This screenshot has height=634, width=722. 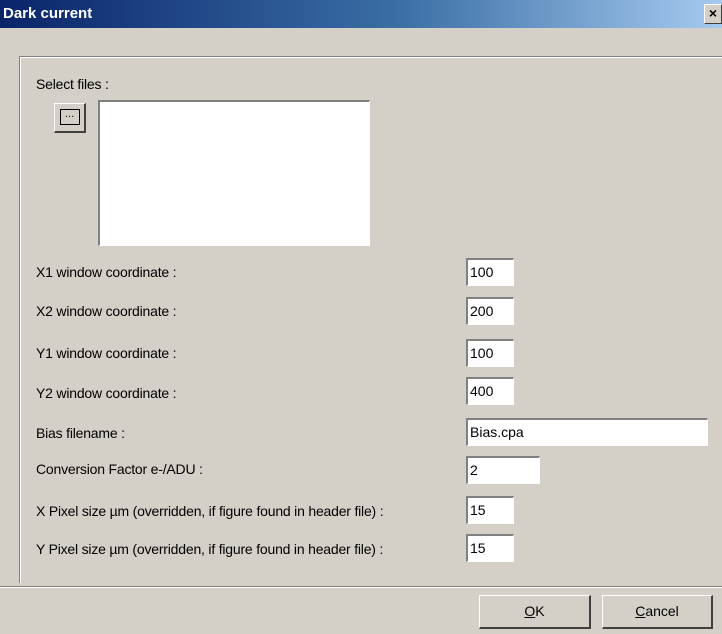 What do you see at coordinates (662, 611) in the screenshot?
I see `cancel-label-rest: ancel` at bounding box center [662, 611].